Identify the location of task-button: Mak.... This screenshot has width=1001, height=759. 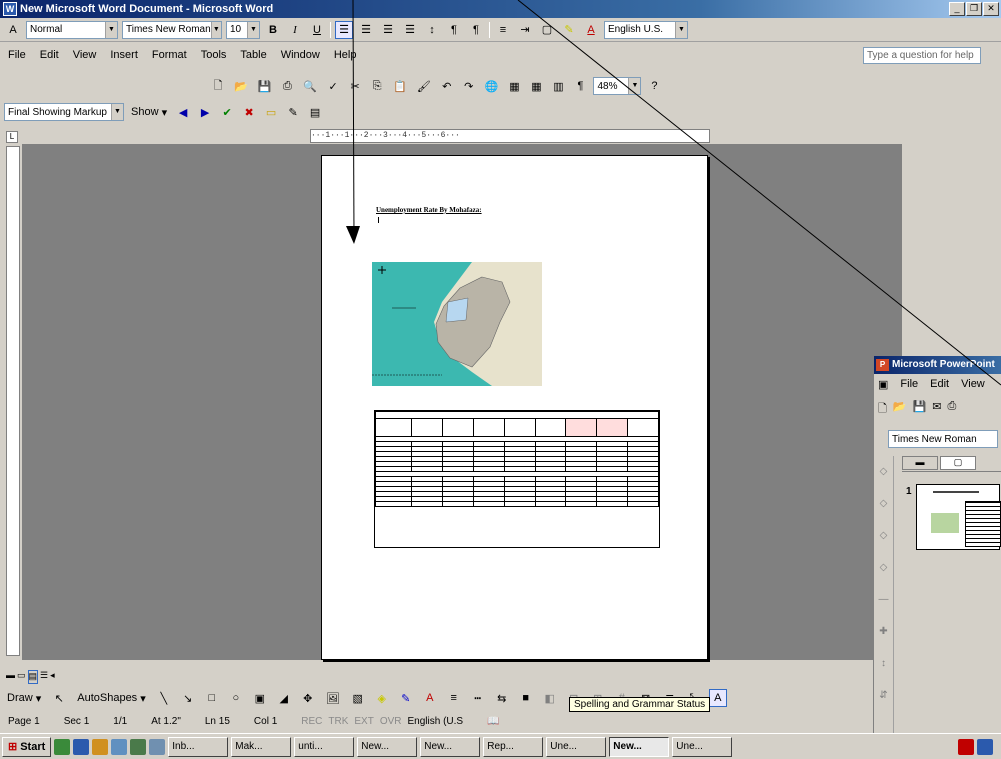
(261, 746).